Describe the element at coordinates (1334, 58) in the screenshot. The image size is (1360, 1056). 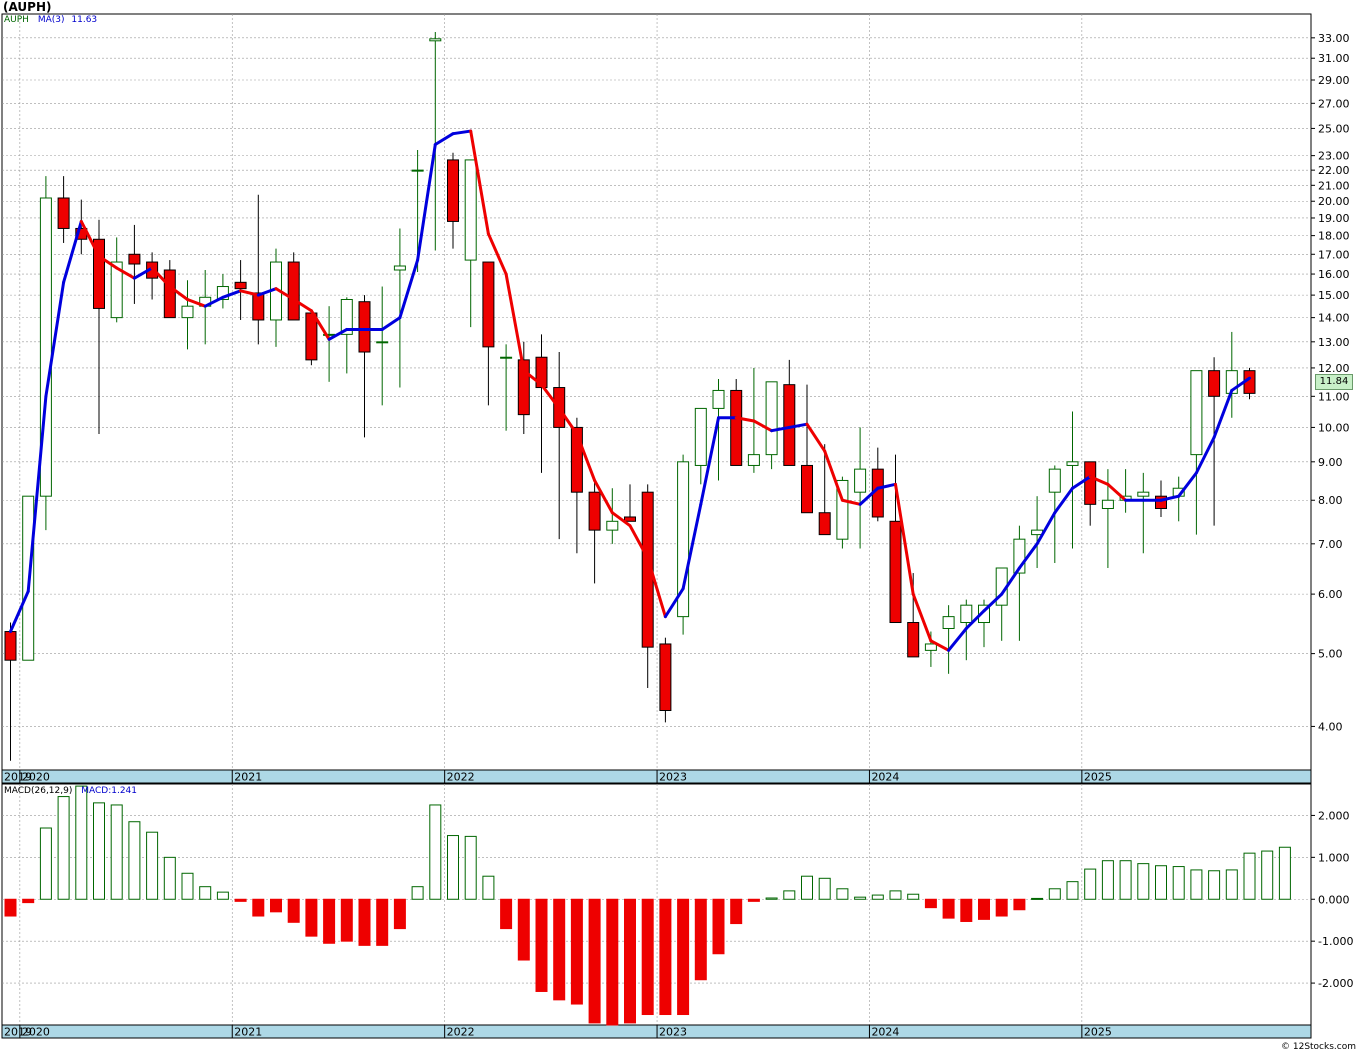
I see `price-tick-label: 31.00` at that location.